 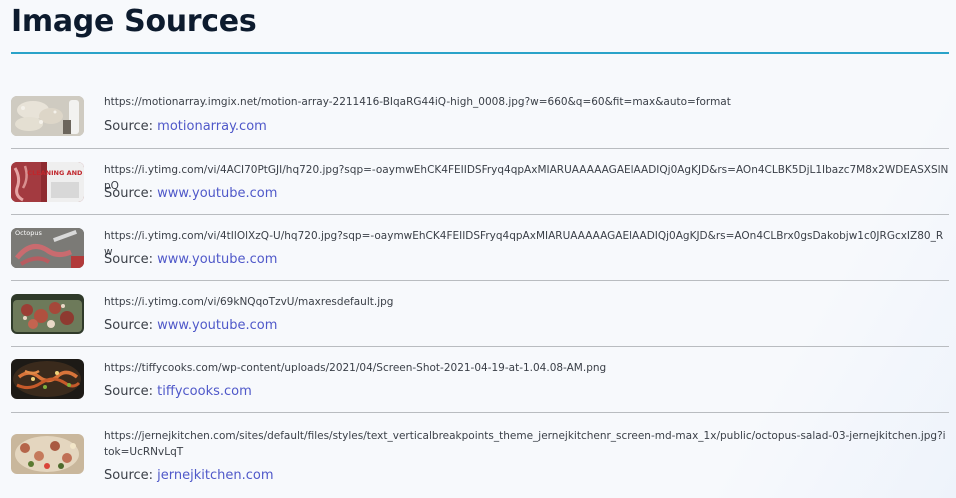 What do you see at coordinates (47, 116) in the screenshot?
I see `octopus-raw-thumbnail` at bounding box center [47, 116].